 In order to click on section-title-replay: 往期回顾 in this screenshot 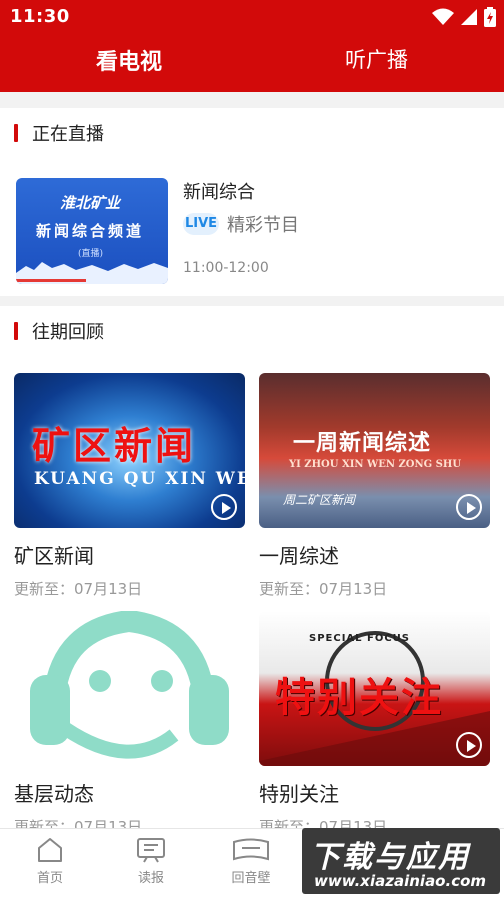, I will do `click(59, 331)`.